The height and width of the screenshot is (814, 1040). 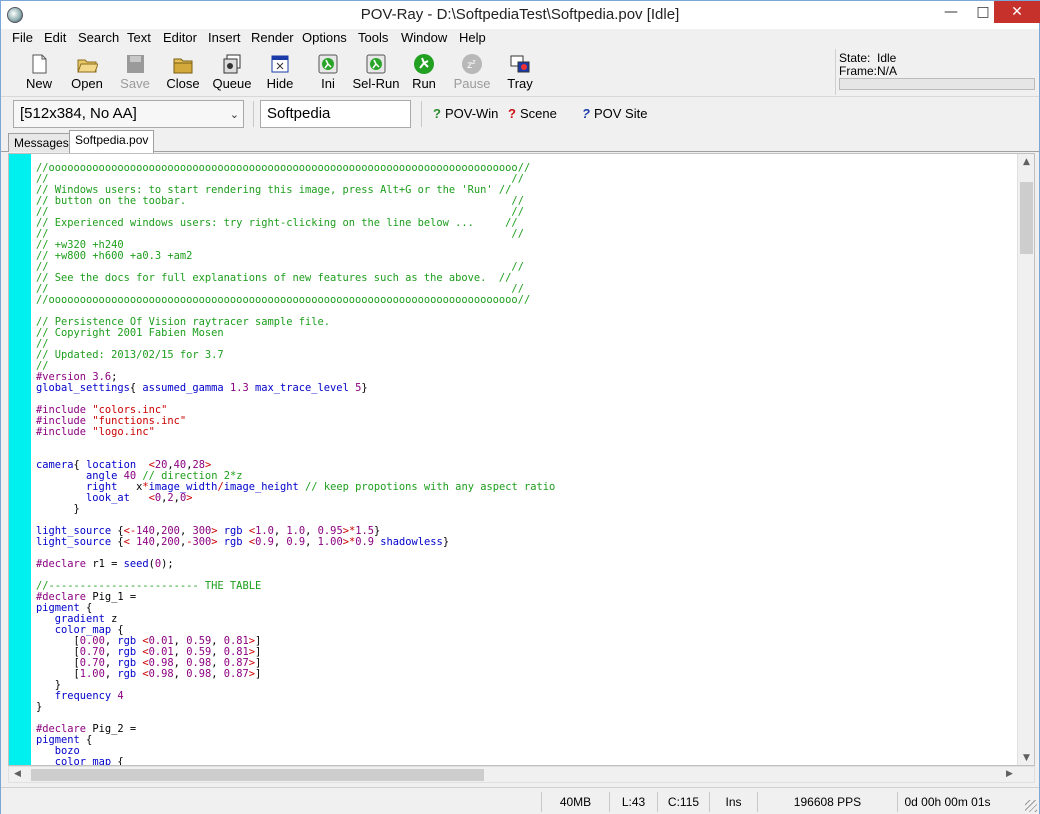 What do you see at coordinates (614, 113) in the screenshot?
I see `pov-site-button: ? POV Site` at bounding box center [614, 113].